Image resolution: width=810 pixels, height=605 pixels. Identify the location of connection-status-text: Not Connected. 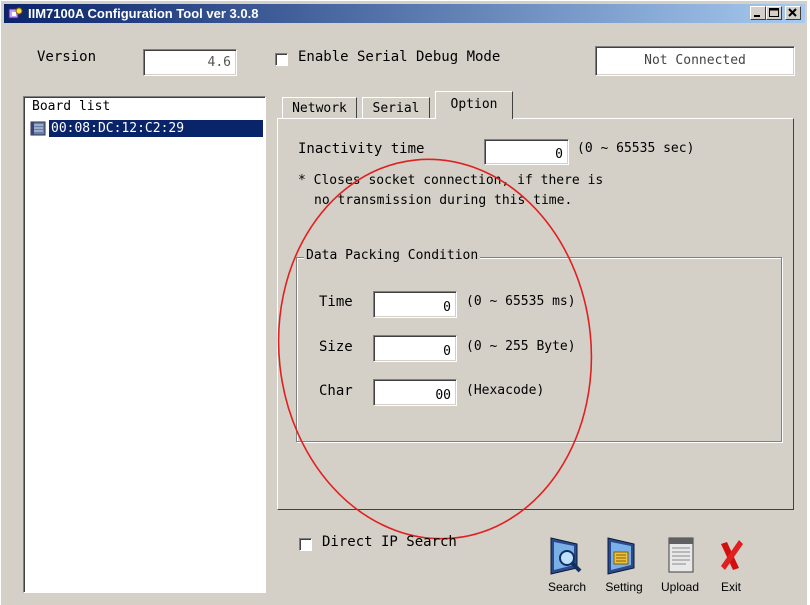
(695, 60).